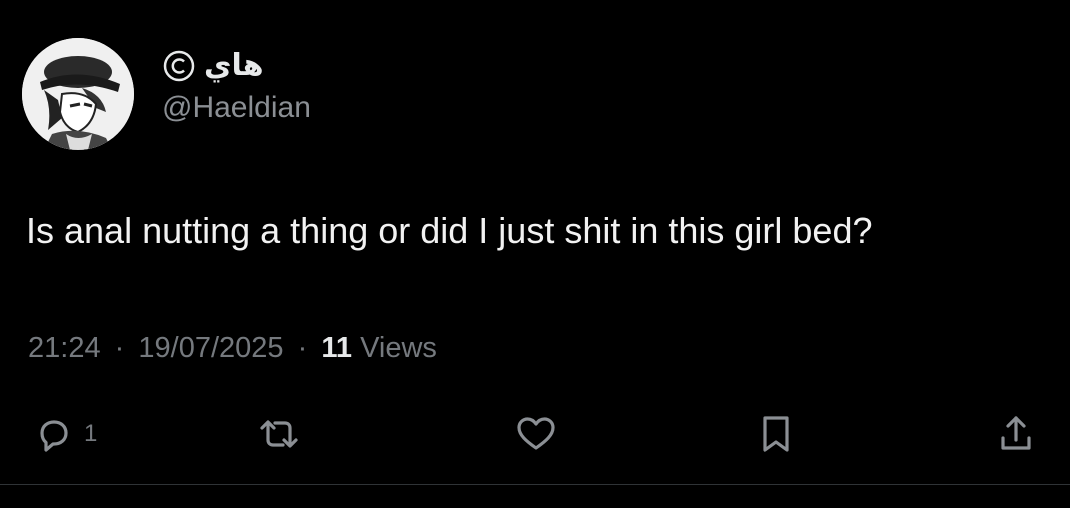  What do you see at coordinates (398, 348) in the screenshot?
I see `views-label: Views` at bounding box center [398, 348].